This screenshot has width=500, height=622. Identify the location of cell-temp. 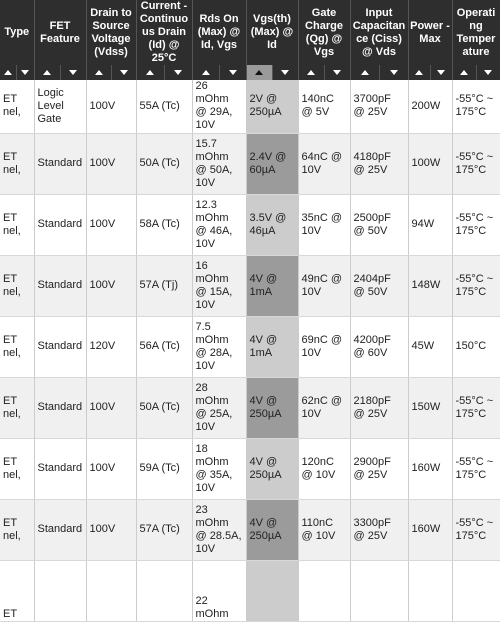
(476, 591).